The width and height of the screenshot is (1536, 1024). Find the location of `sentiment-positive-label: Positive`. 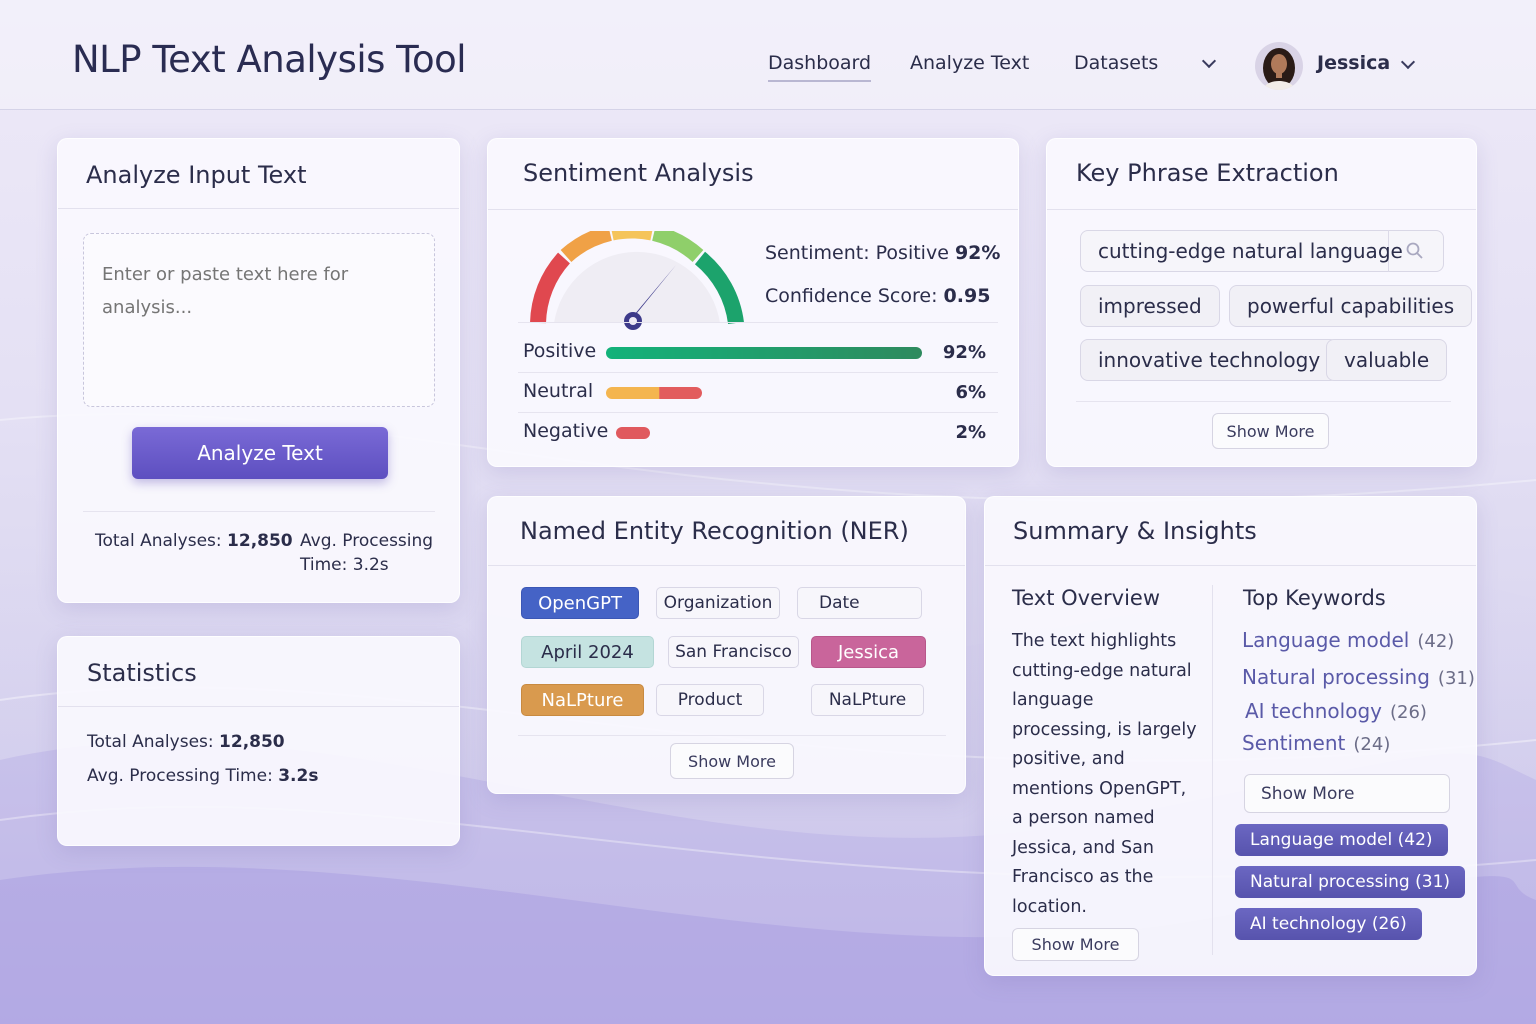

sentiment-positive-label: Positive is located at coordinates (560, 351).